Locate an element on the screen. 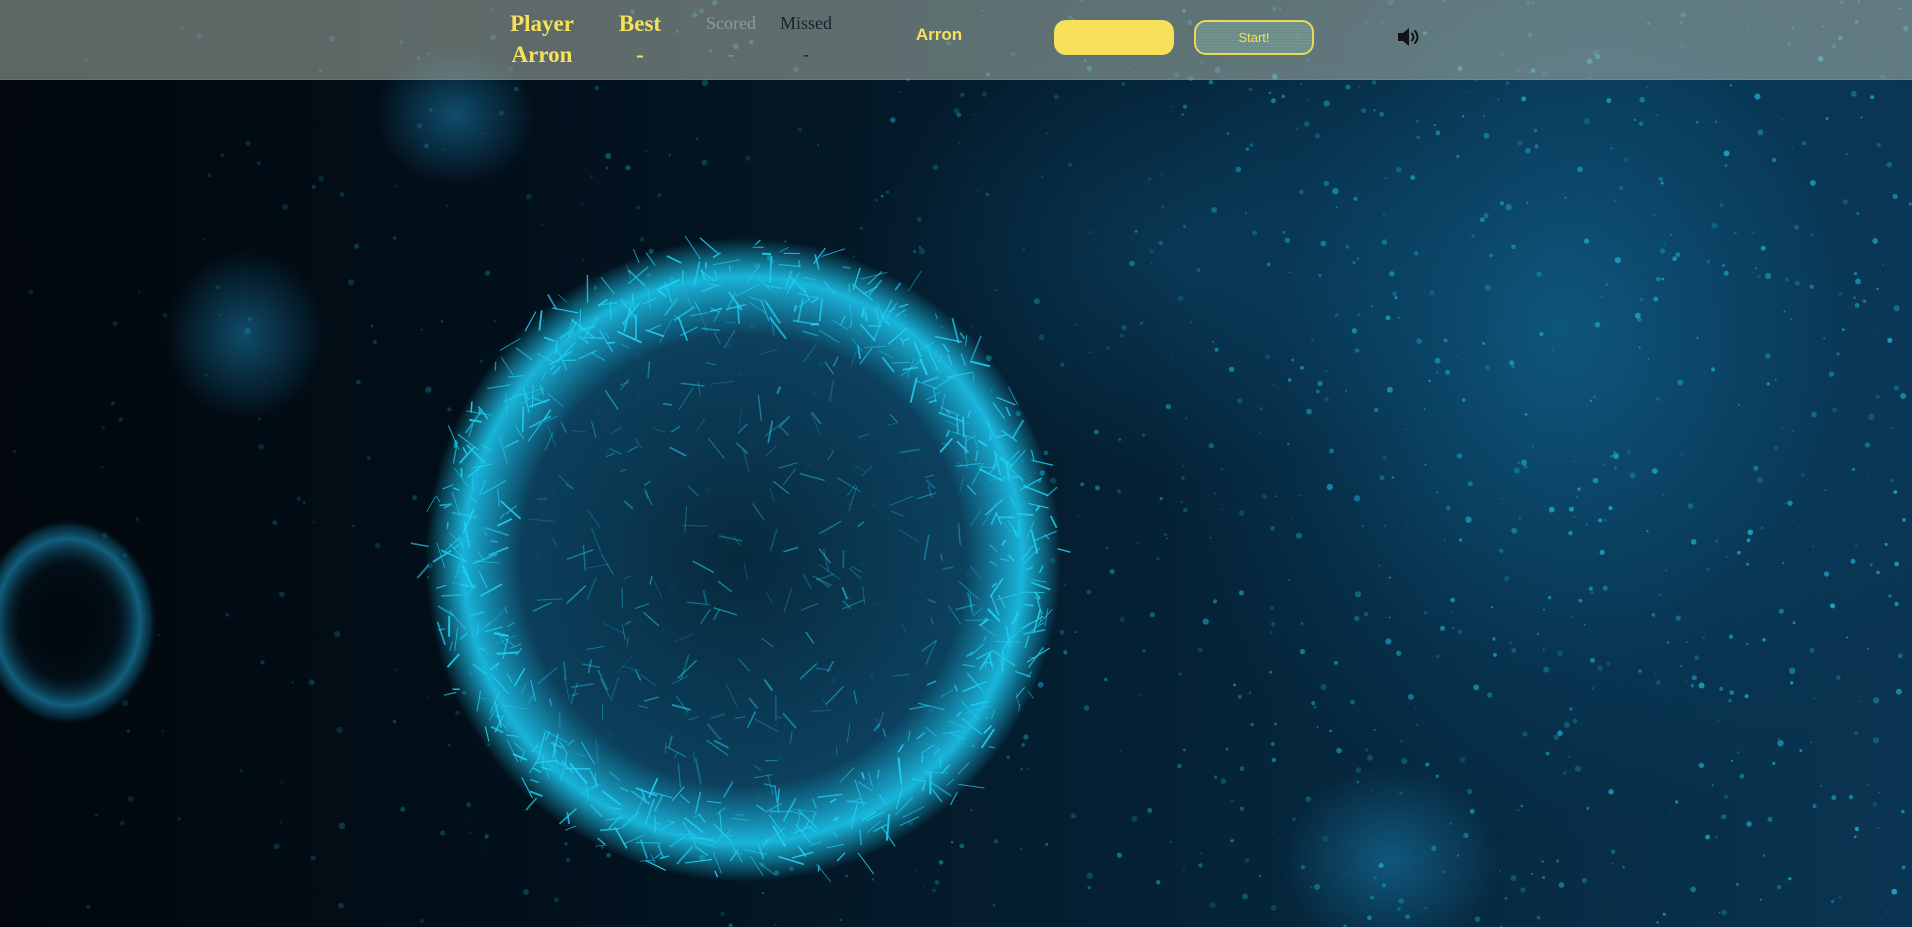 The image size is (1912, 927). scored-label: Scored is located at coordinates (731, 23).